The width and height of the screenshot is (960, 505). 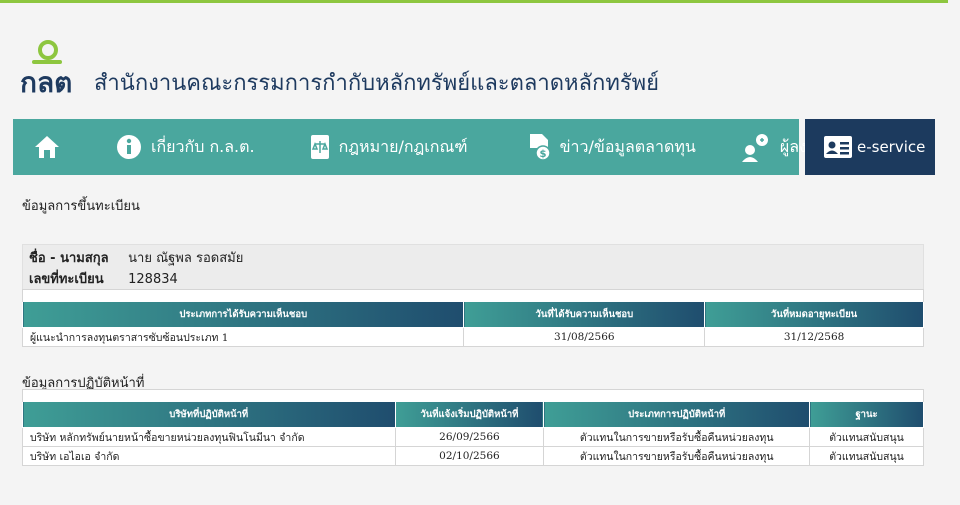 What do you see at coordinates (469, 414) in the screenshot?
I see `col-start-date: วันที่แจ้งเริ่มปฏิบัติหน้าที่` at bounding box center [469, 414].